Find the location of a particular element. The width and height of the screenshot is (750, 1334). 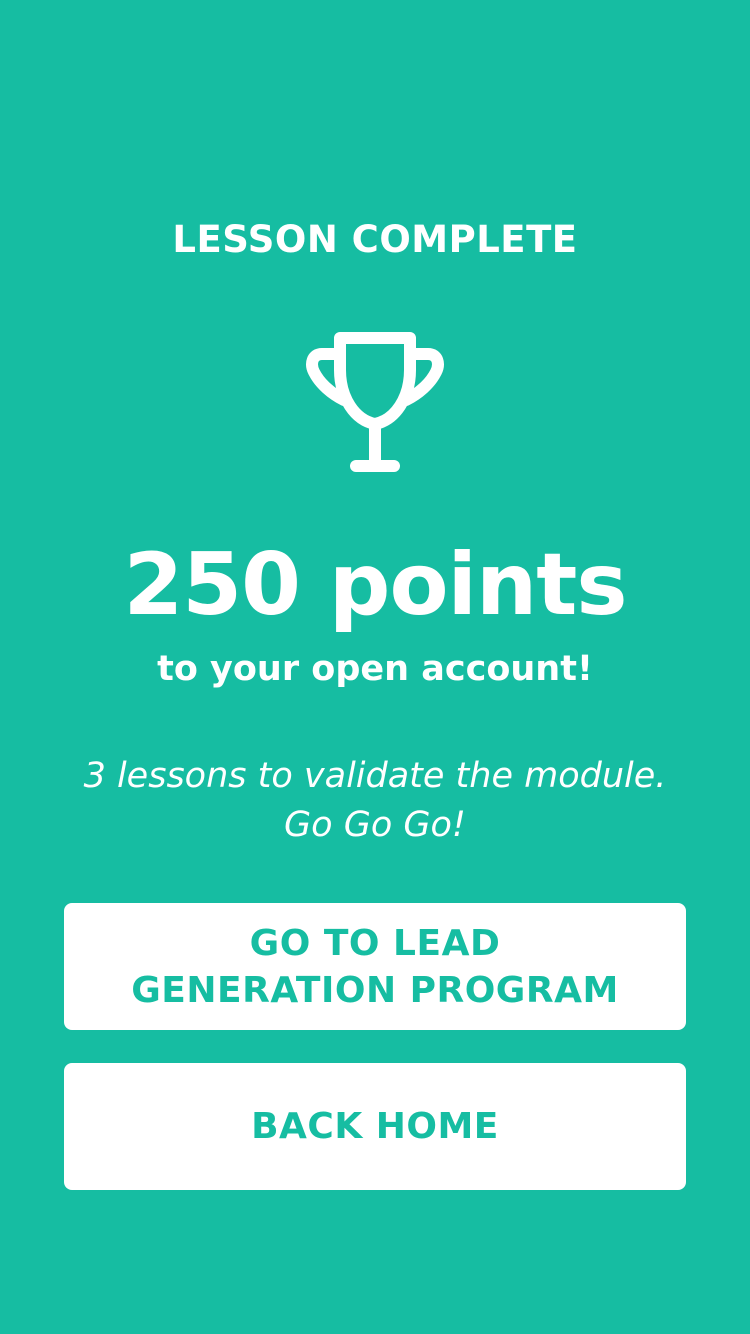

progress-message-line: Go Go Go! is located at coordinates (375, 825).